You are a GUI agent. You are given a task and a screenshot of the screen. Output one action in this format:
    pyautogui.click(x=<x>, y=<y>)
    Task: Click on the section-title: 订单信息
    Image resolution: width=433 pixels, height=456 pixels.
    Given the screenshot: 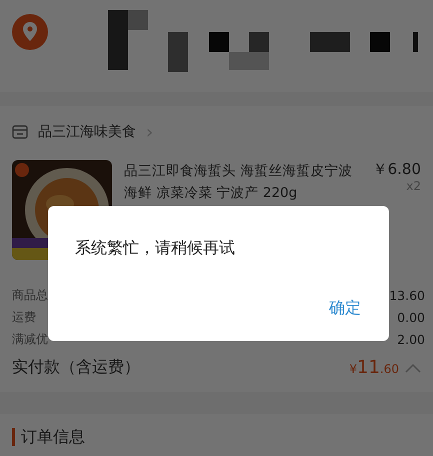 What is the action you would take?
    pyautogui.click(x=53, y=437)
    